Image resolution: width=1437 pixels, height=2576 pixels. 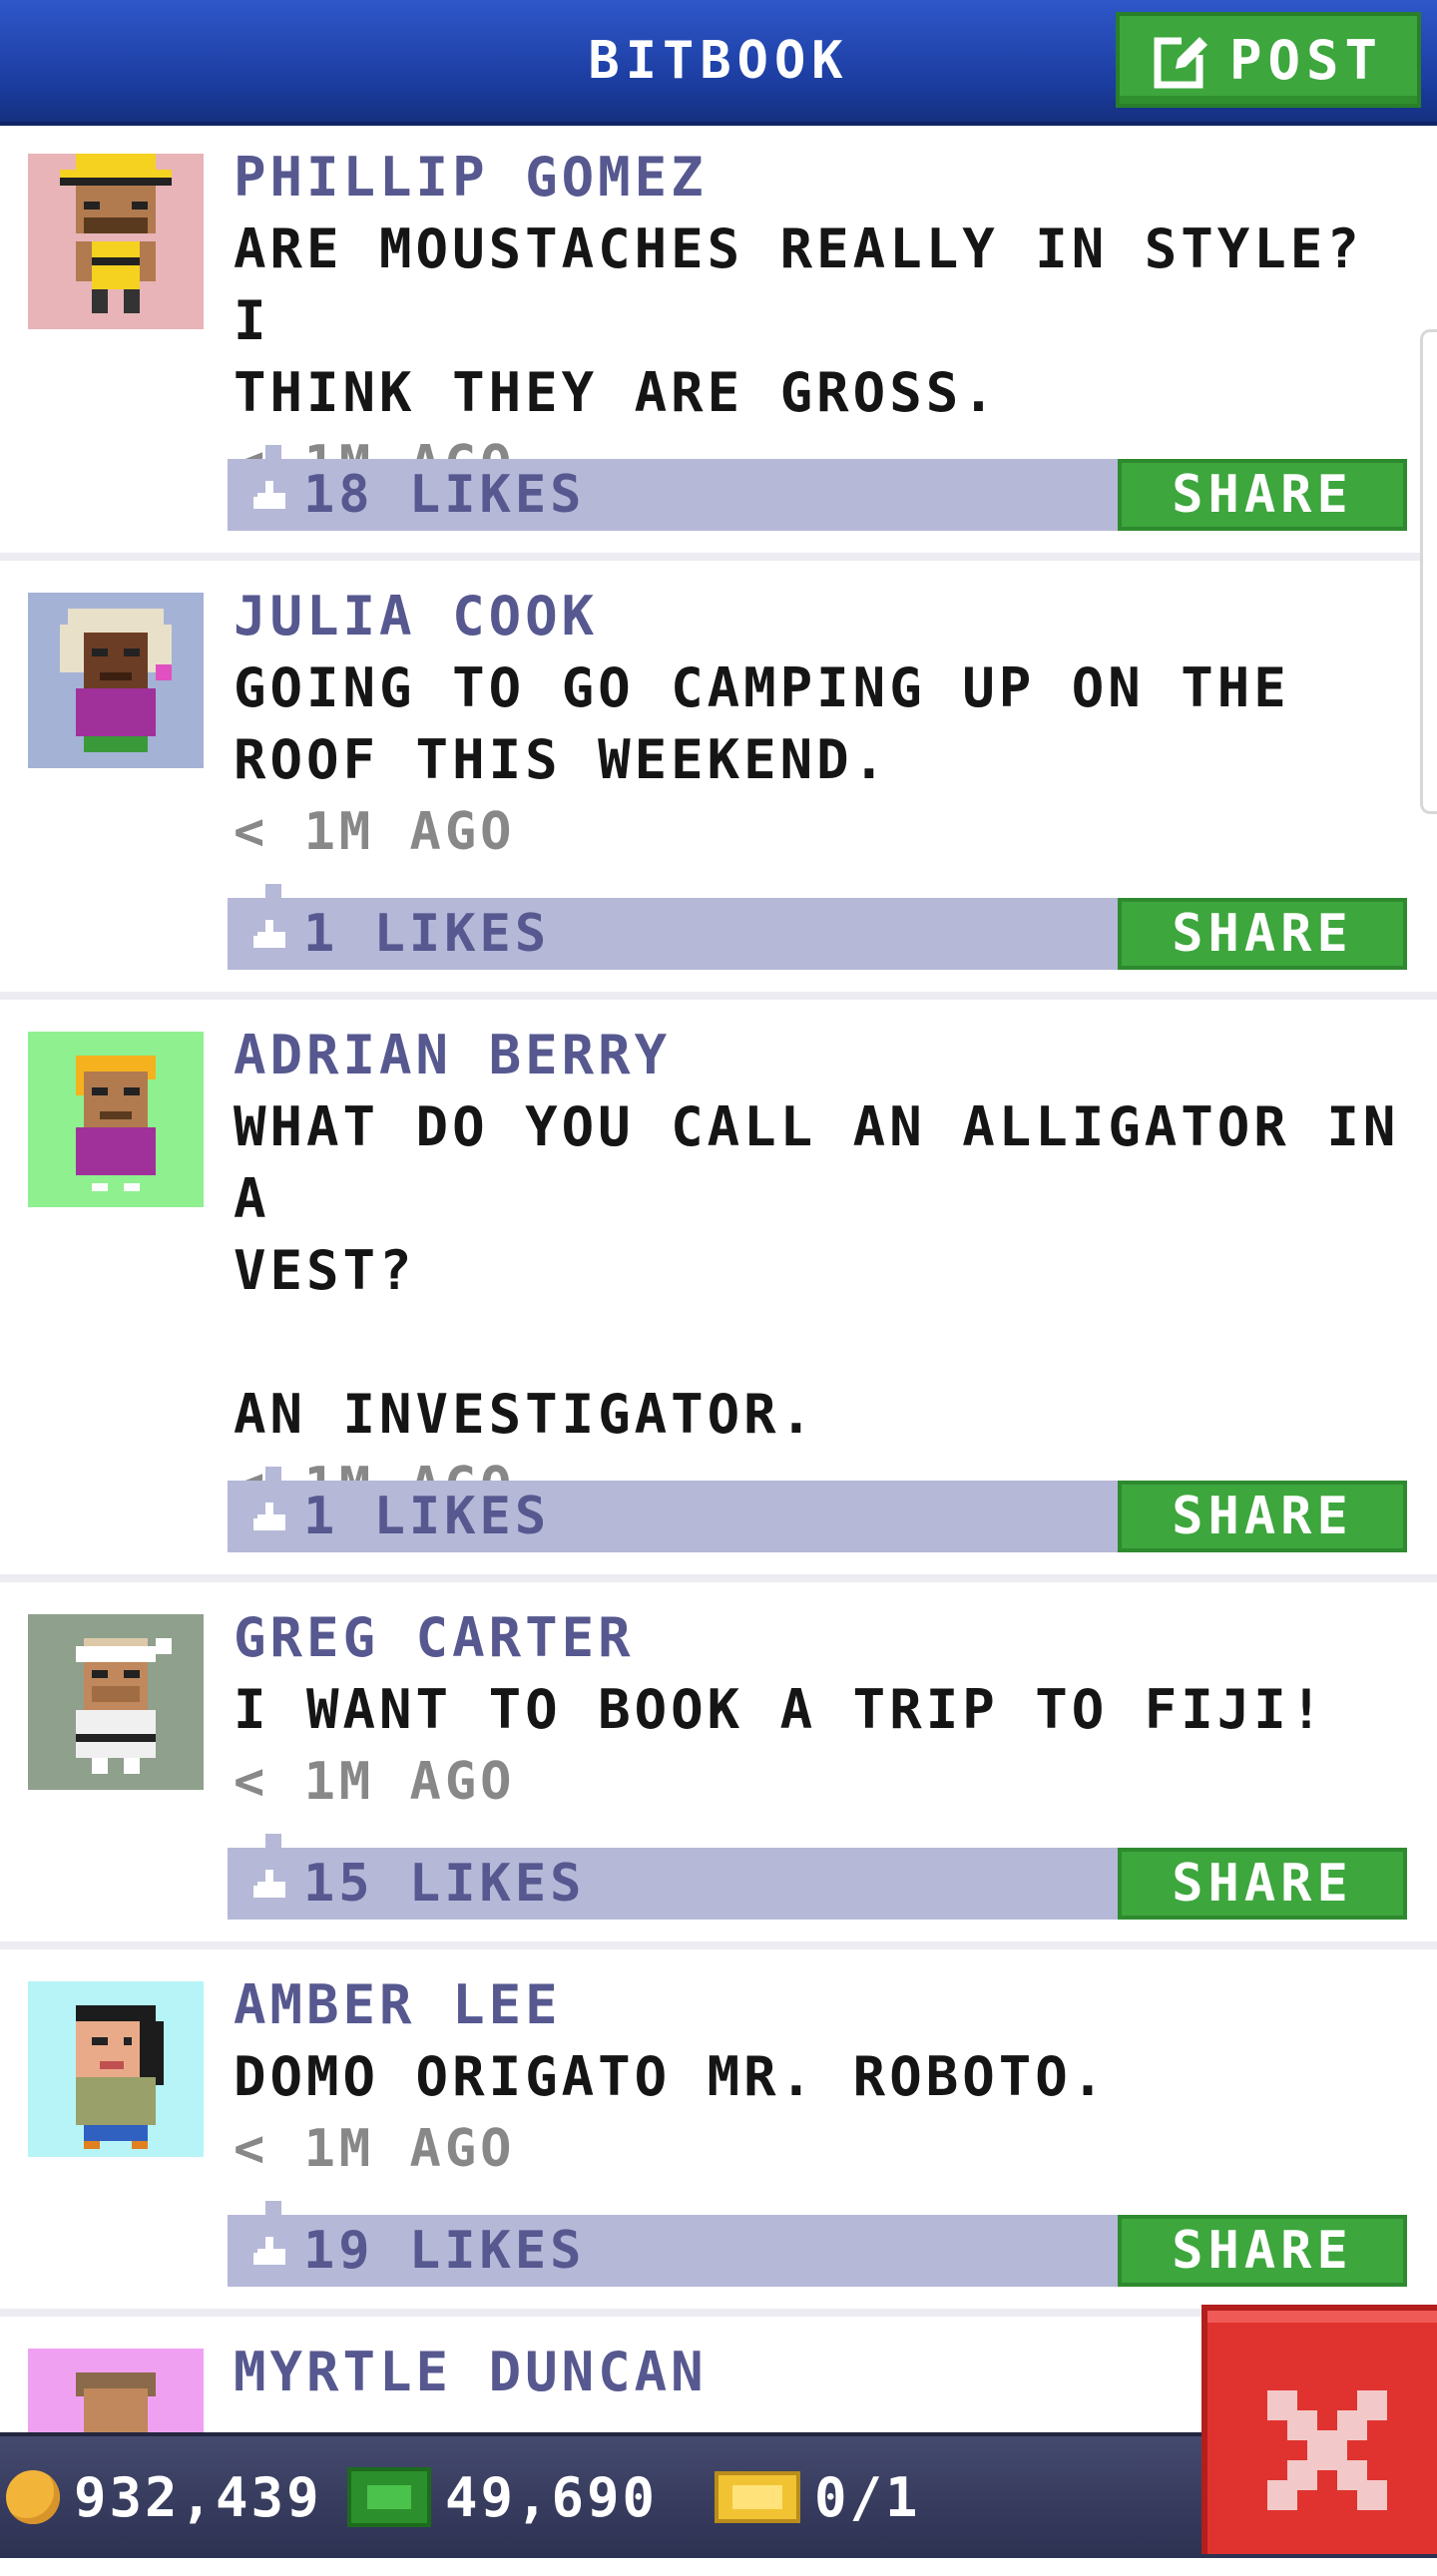 I want to click on scrollbar, so click(x=1428, y=571).